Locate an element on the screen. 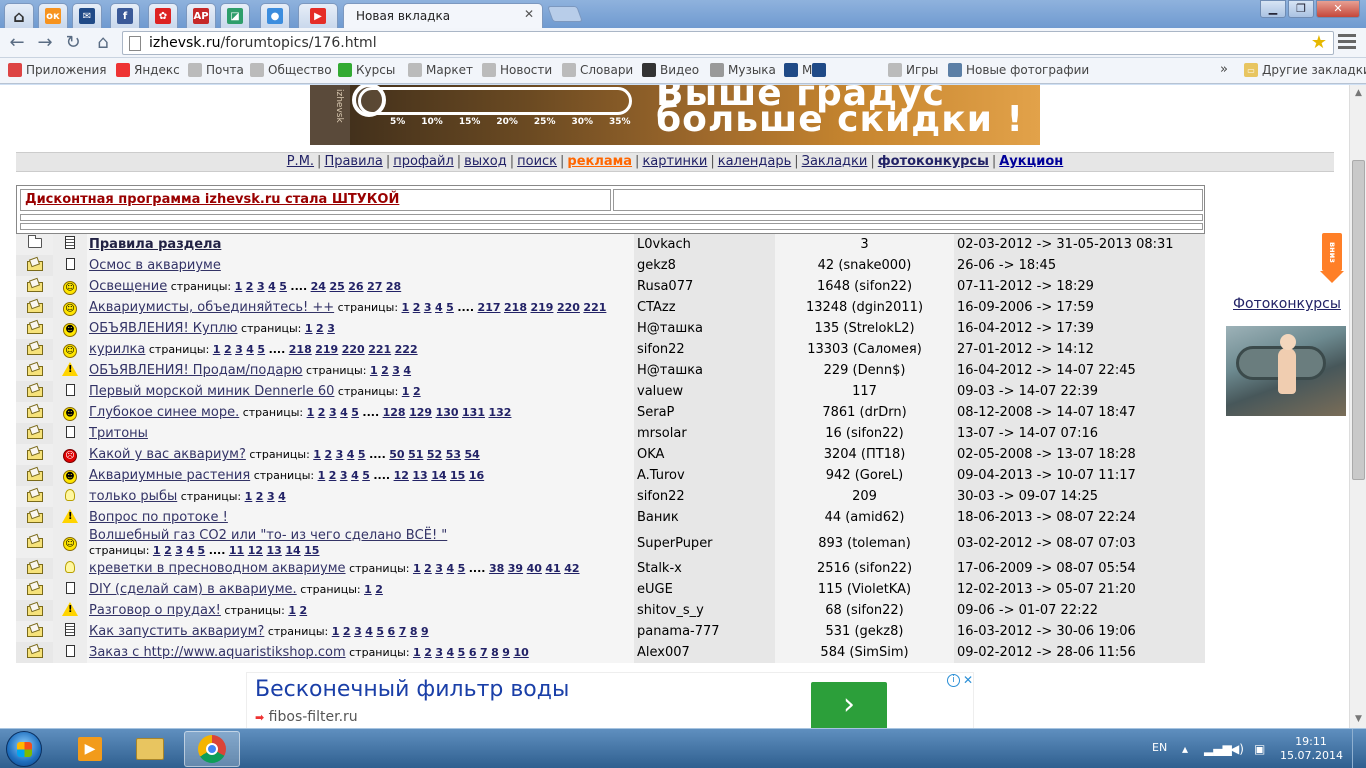 This screenshot has height=768, width=1366. start-button is located at coordinates (24, 749).